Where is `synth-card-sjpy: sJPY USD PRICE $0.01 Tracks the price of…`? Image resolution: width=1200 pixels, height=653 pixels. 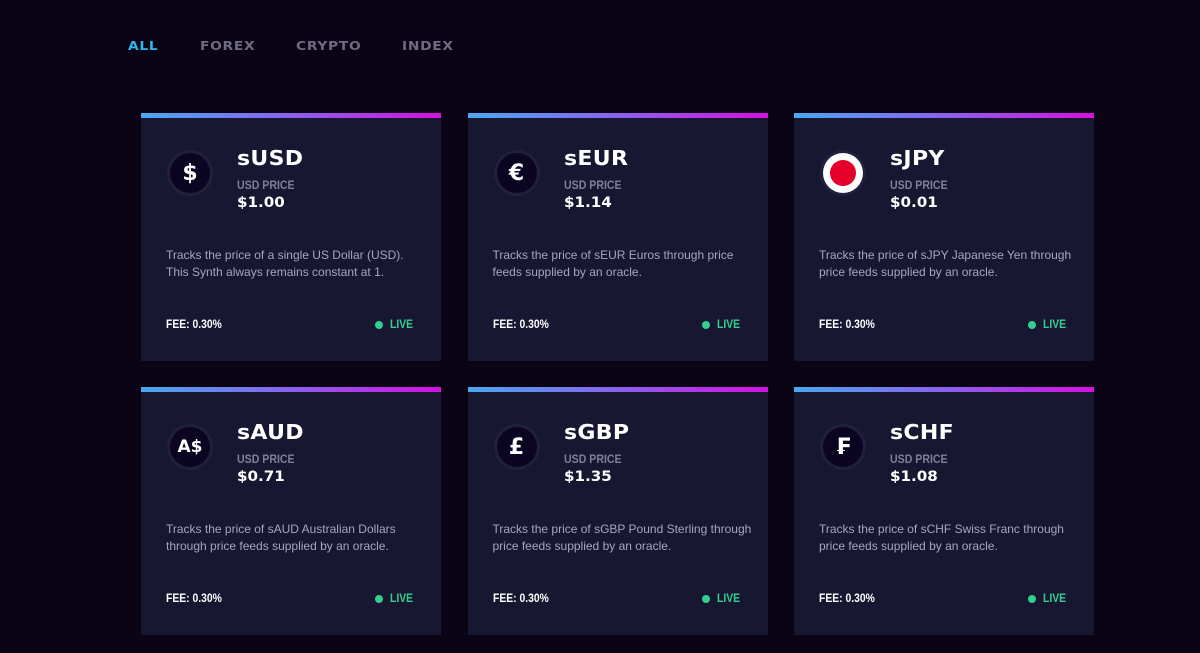 synth-card-sjpy: sJPY USD PRICE $0.01 Tracks the price of… is located at coordinates (944, 237).